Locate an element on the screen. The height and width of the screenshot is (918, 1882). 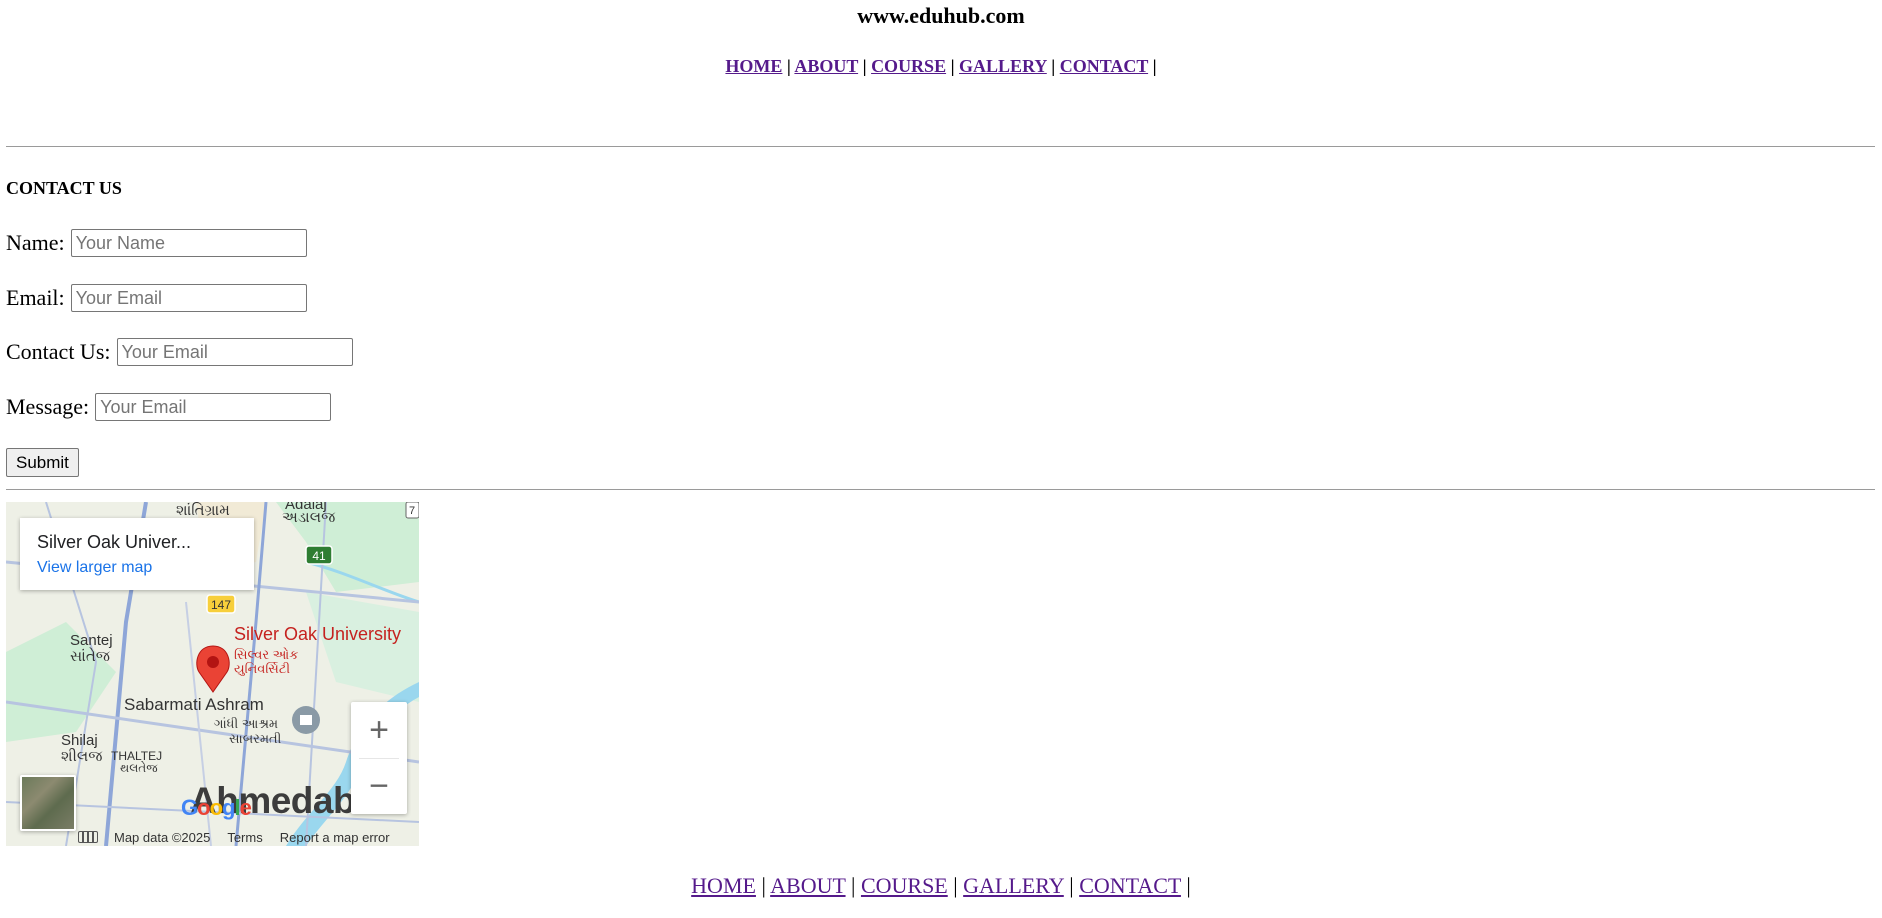
satellite-toggle-button is located at coordinates (48, 803).